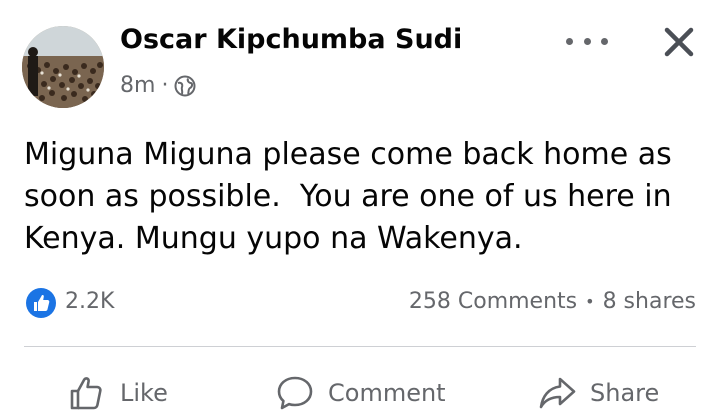  Describe the element at coordinates (137, 85) in the screenshot. I see `post-time: 8m` at that location.